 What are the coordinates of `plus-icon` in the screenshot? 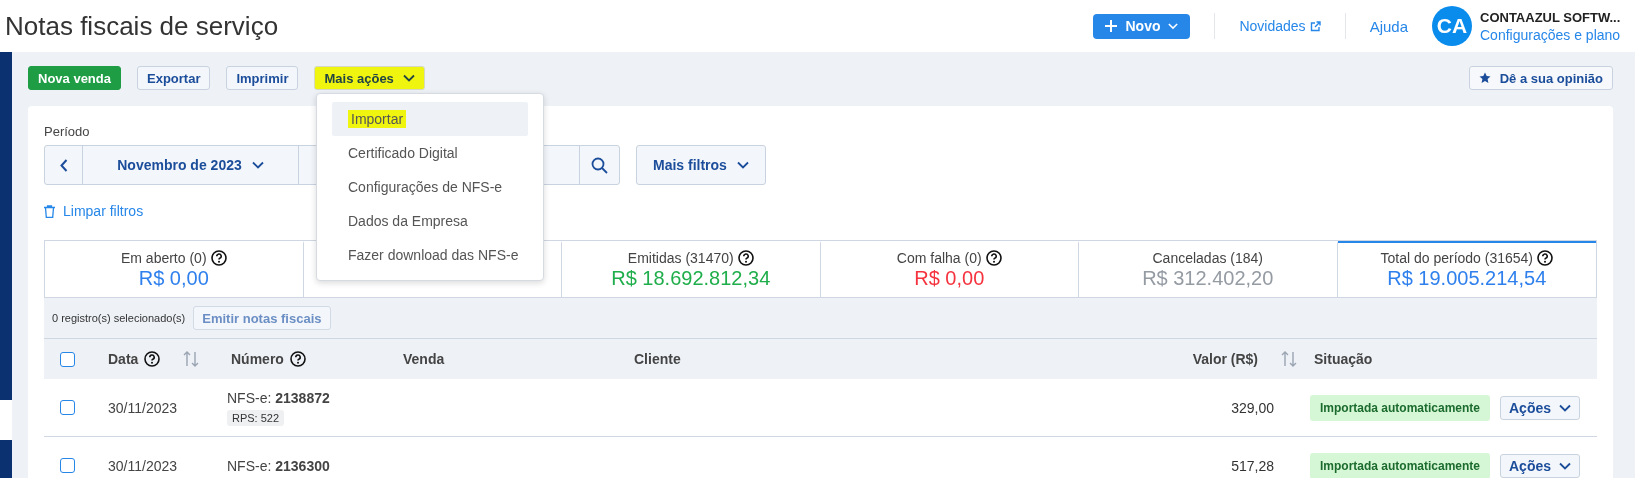 It's located at (1111, 26).